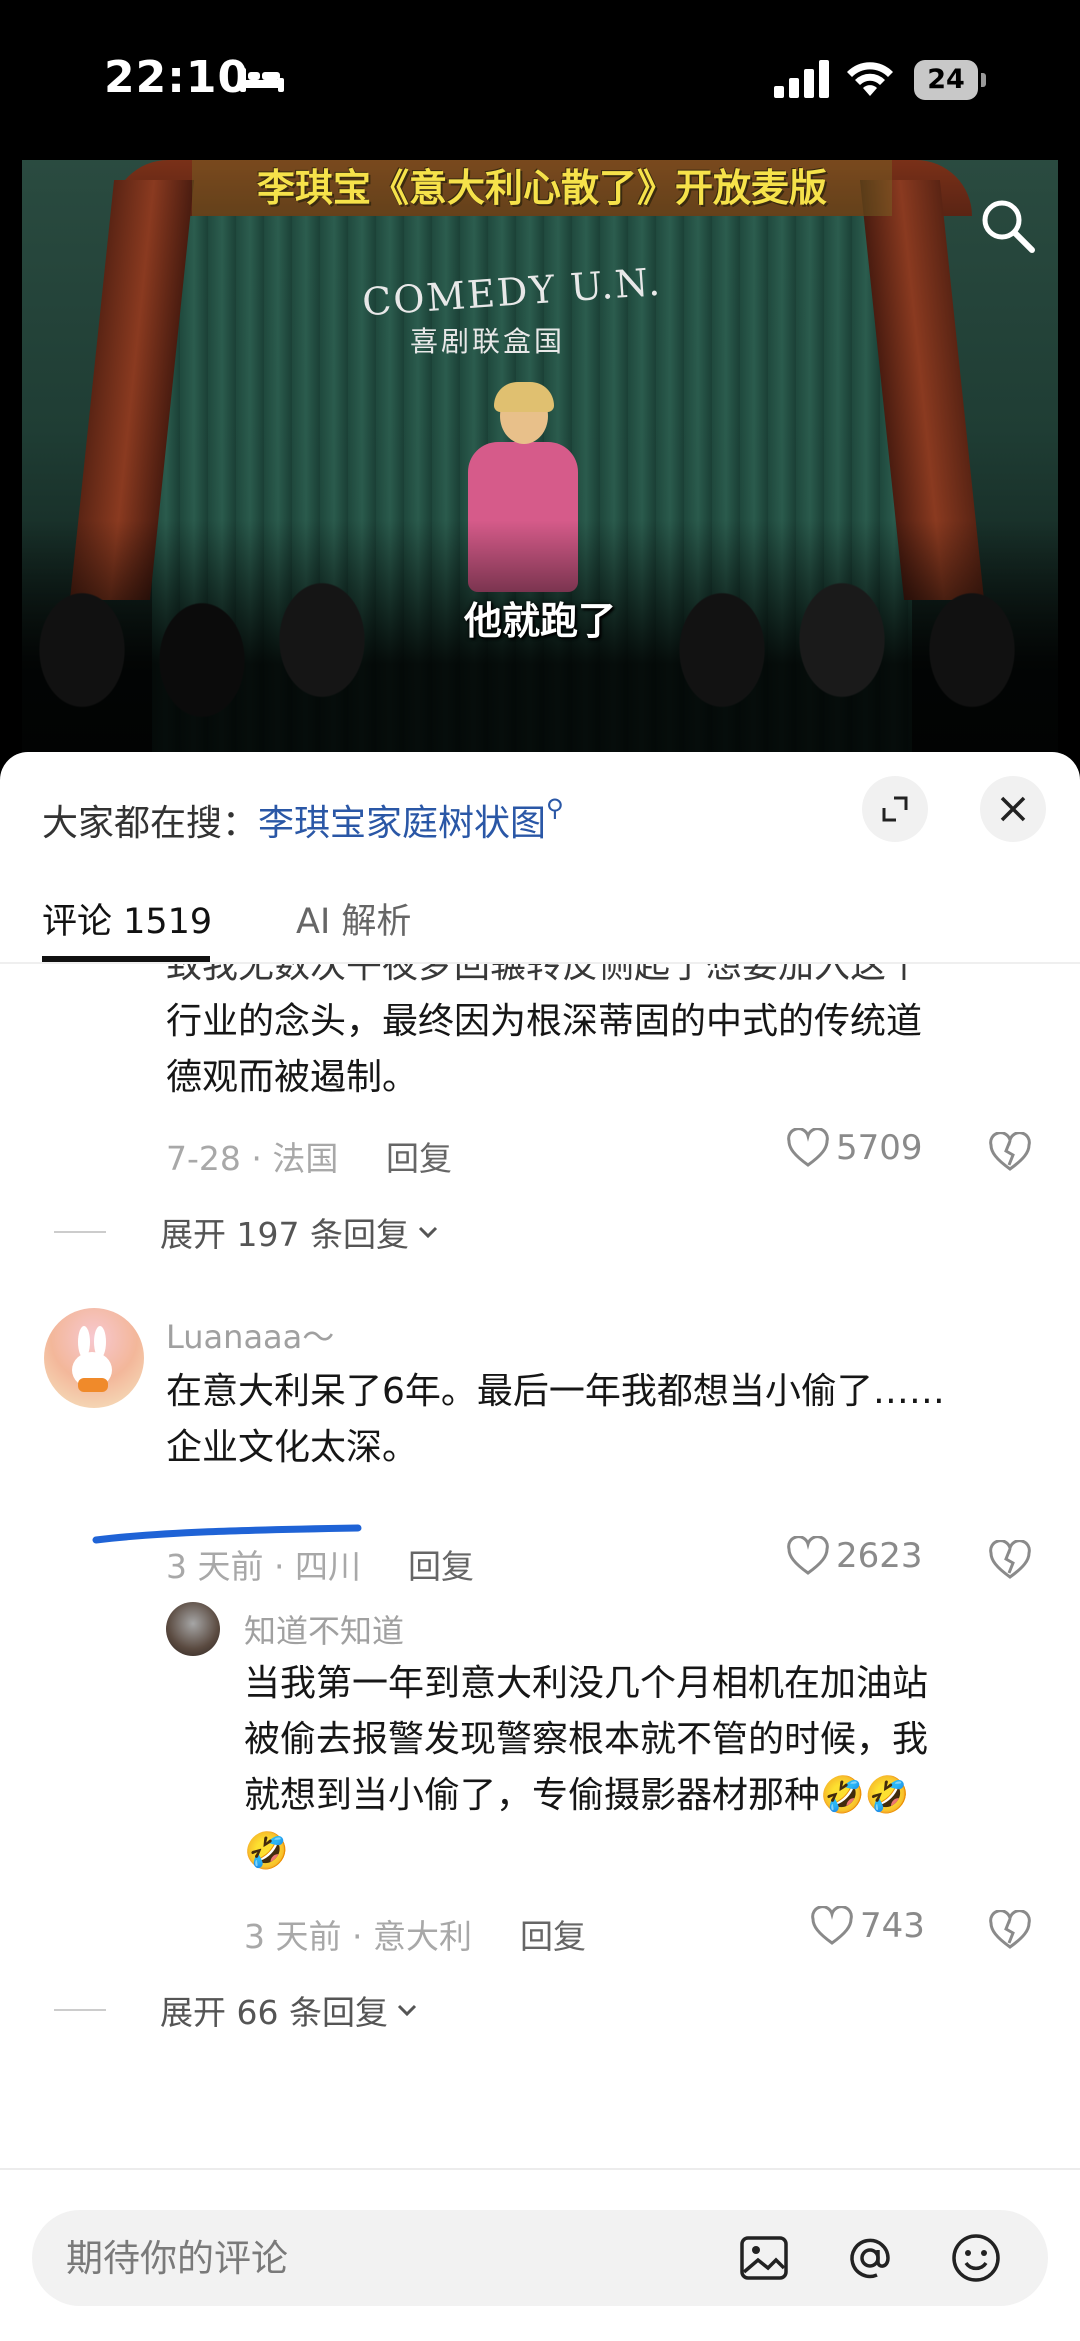 Image resolution: width=1080 pixels, height=2341 pixels. Describe the element at coordinates (540, 922) in the screenshot. I see `comment-tabs: 评论 1519 AI 解析` at that location.